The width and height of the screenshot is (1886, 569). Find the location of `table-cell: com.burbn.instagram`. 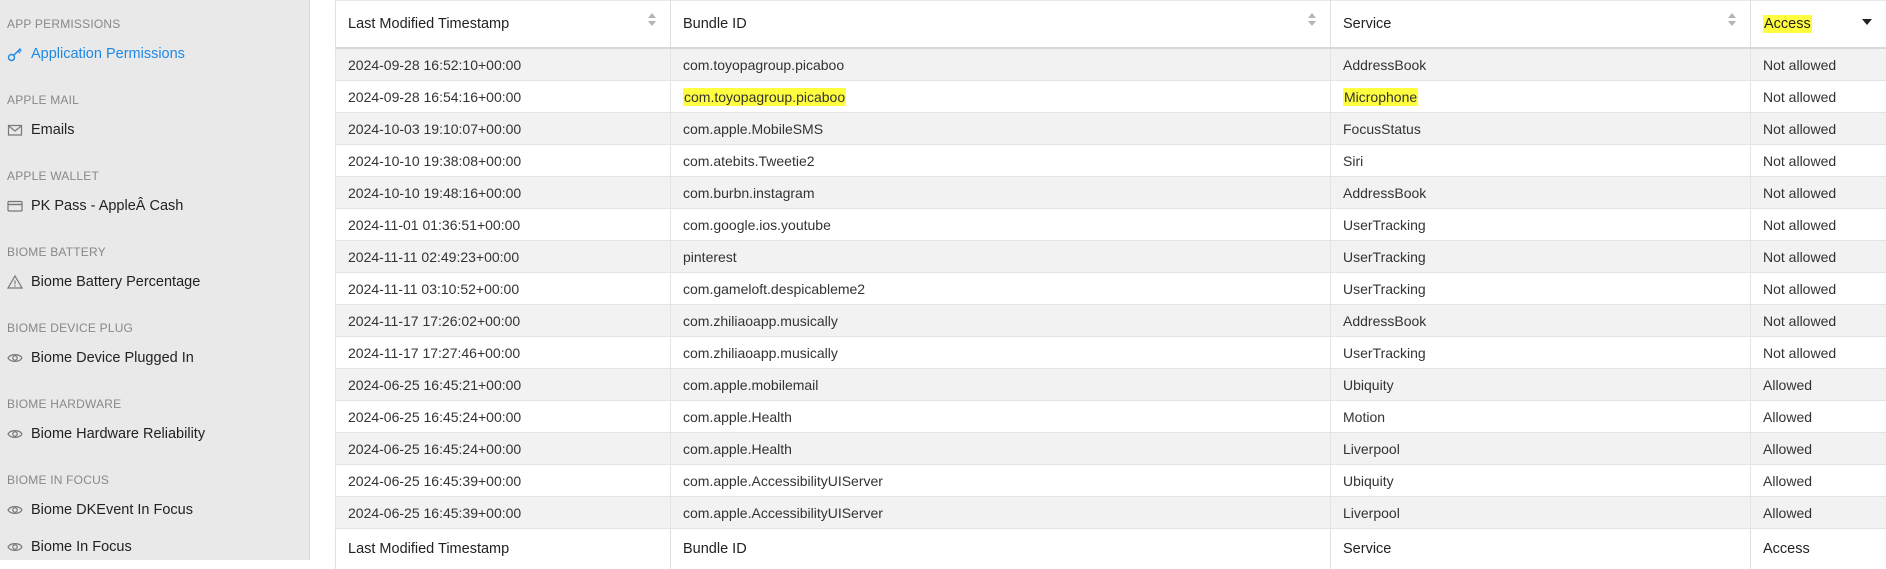

table-cell: com.burbn.instagram is located at coordinates (1001, 193).